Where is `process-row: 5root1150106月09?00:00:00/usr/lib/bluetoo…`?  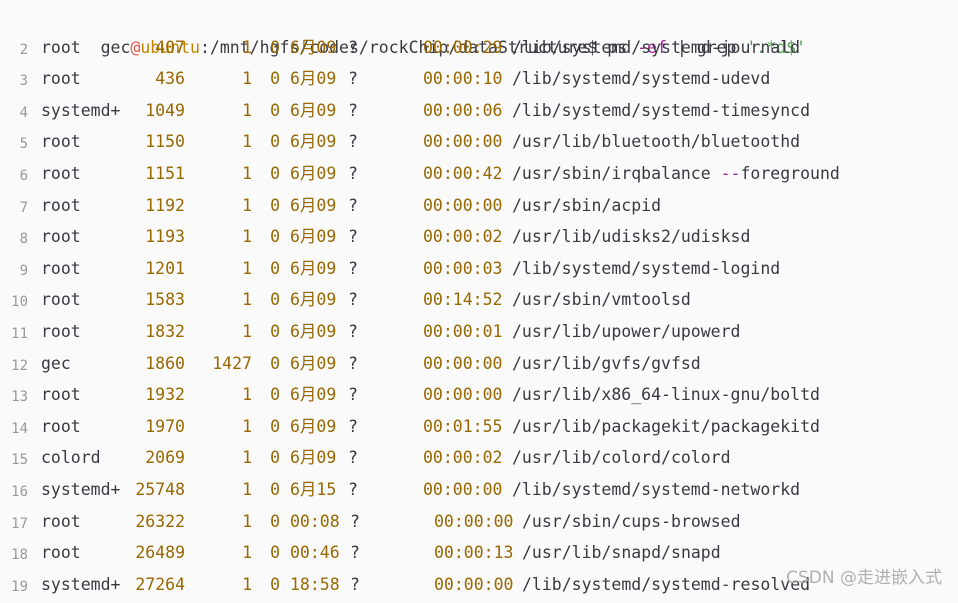
process-row: 5root1150106月09?00:00:00/usr/lib/bluetoo… is located at coordinates (479, 142).